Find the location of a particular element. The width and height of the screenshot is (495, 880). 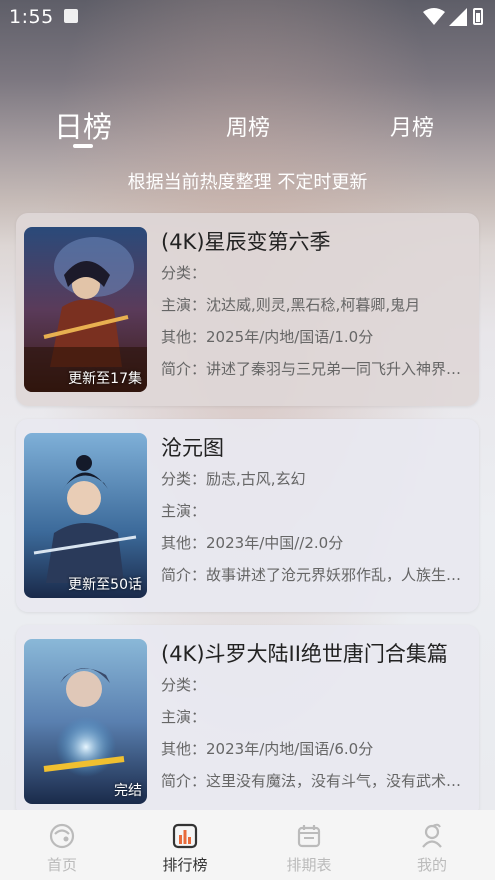

nav-schedule: 排期表 is located at coordinates (309, 848).